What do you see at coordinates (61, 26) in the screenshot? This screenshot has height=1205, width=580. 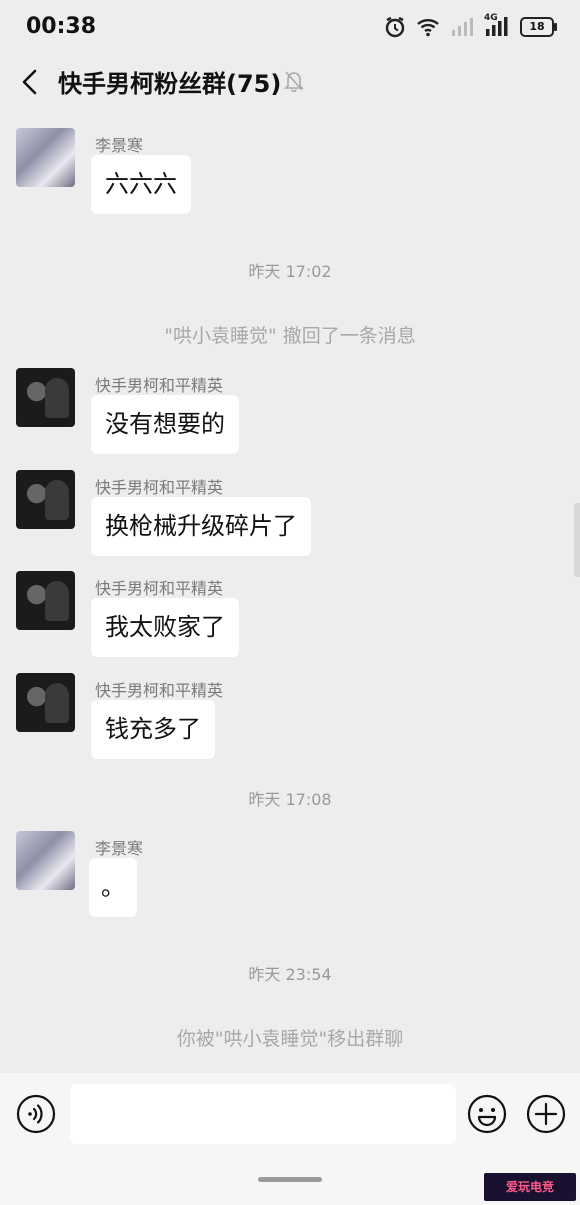 I see `status-time: 00:38` at bounding box center [61, 26].